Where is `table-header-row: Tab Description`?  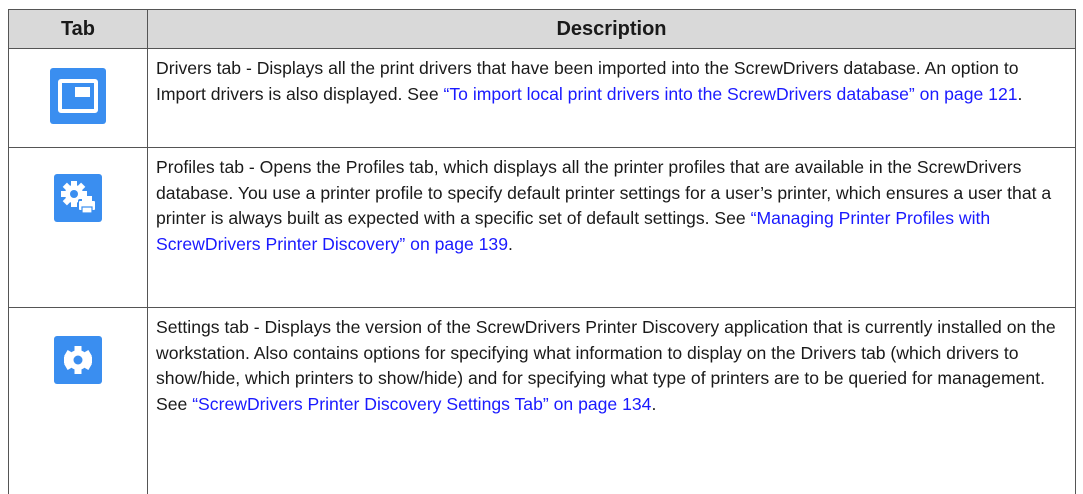
table-header-row: Tab Description is located at coordinates (542, 29).